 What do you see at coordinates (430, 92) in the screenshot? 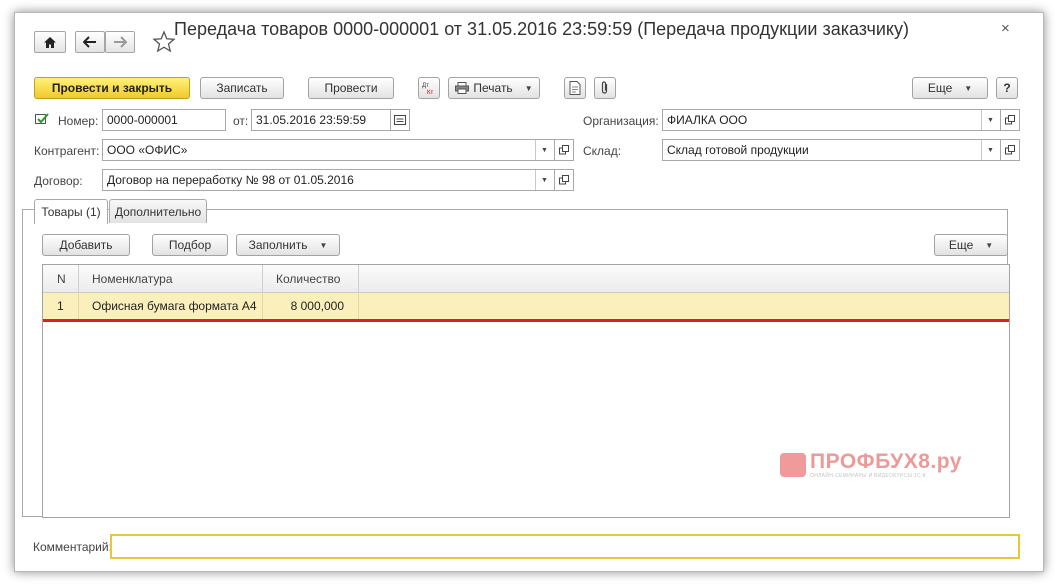
I see `svg-text: Кт` at bounding box center [430, 92].